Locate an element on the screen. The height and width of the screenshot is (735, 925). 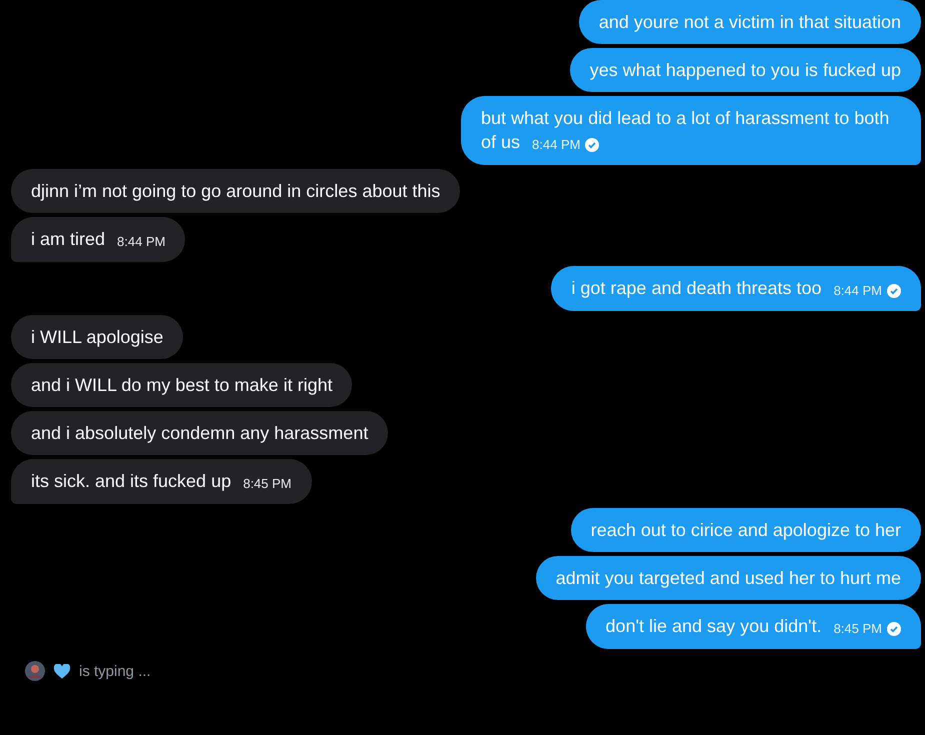
message-bubble: and i absolutely condemn any harassment is located at coordinates (199, 433).